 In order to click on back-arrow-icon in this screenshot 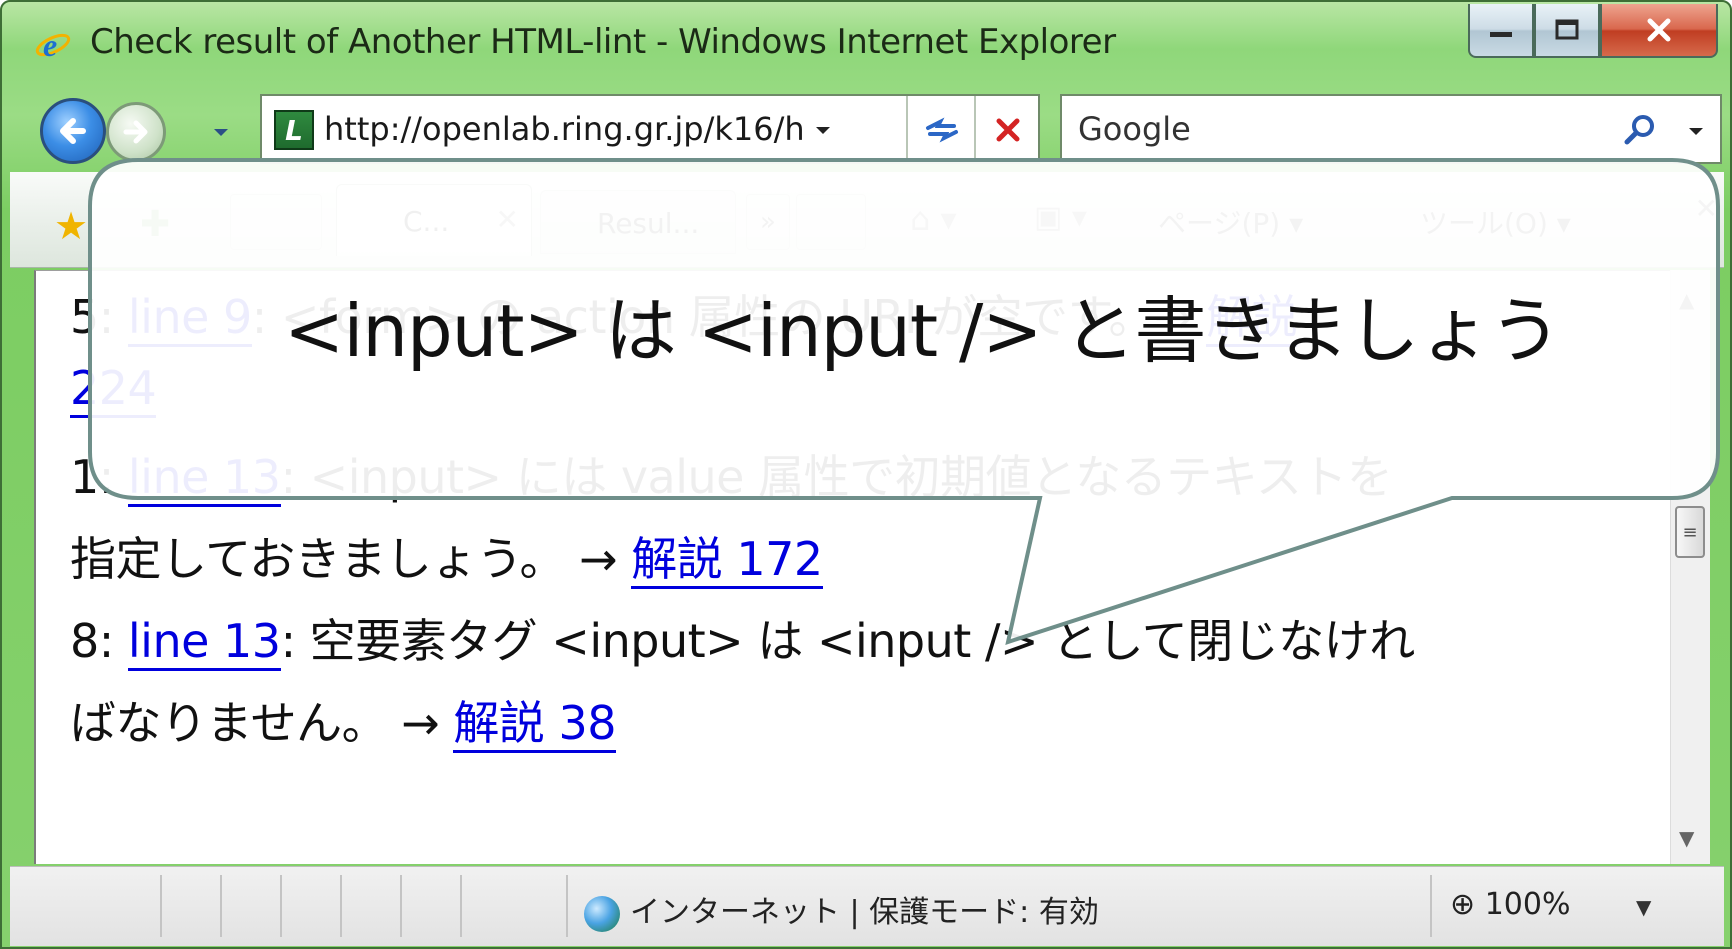, I will do `click(73, 131)`.